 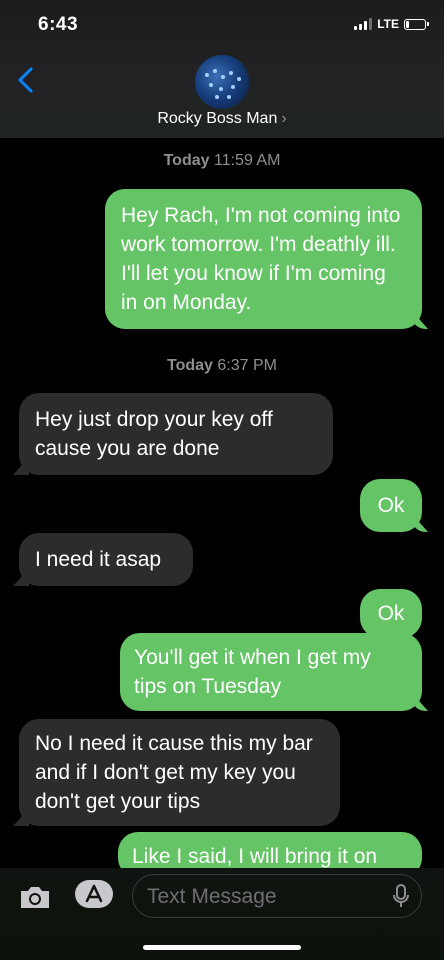 What do you see at coordinates (212, 896) in the screenshot?
I see `message-input-placeholder: Text Message` at bounding box center [212, 896].